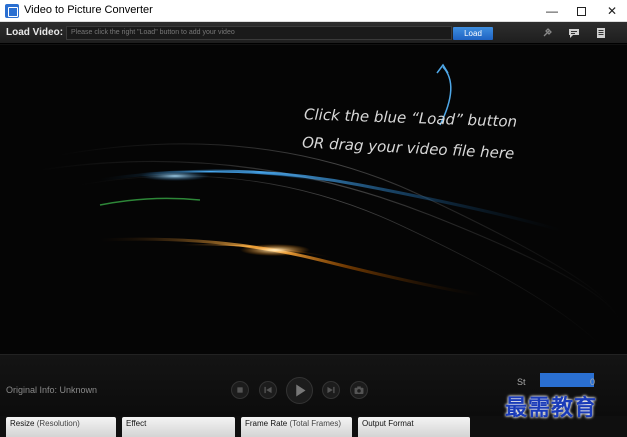  Describe the element at coordinates (521, 382) in the screenshot. I see `start-label: St` at that location.